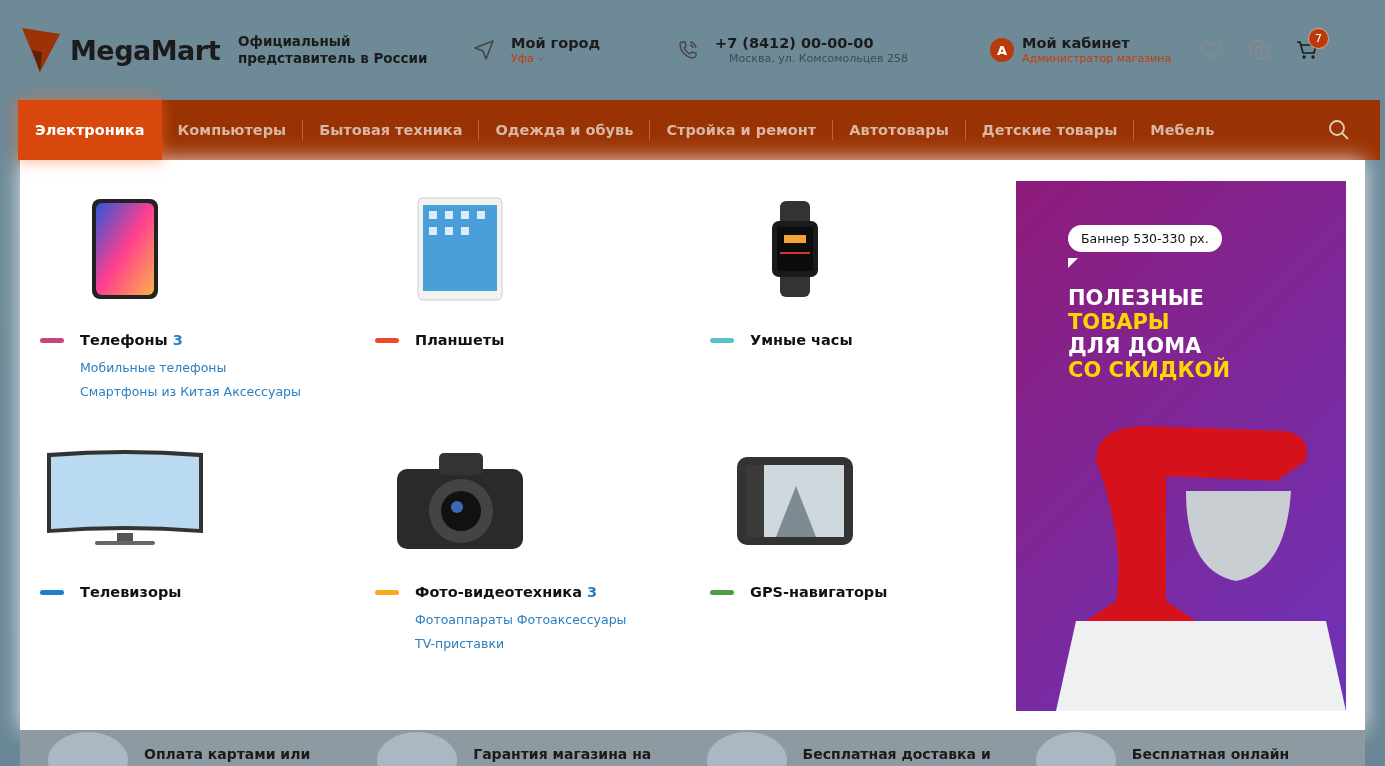 This screenshot has height=766, width=1385. I want to click on subcategory-link: Смартфоны из Китая, so click(150, 391).